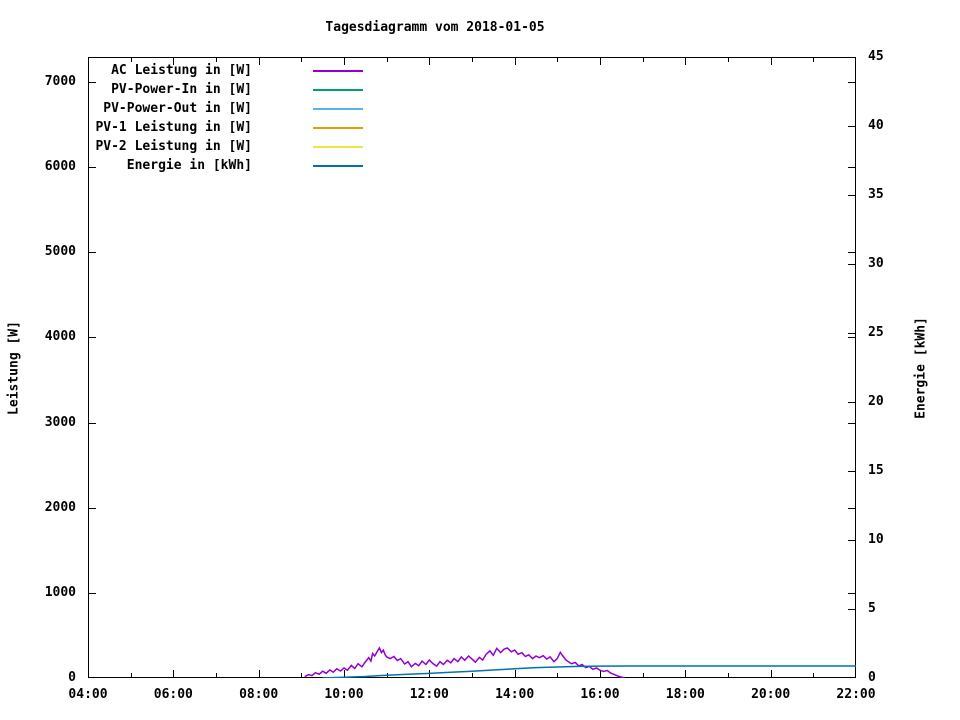 Image resolution: width=960 pixels, height=720 pixels. What do you see at coordinates (173, 127) in the screenshot?
I see `legend-label: PV-1 Leistung in [W]` at bounding box center [173, 127].